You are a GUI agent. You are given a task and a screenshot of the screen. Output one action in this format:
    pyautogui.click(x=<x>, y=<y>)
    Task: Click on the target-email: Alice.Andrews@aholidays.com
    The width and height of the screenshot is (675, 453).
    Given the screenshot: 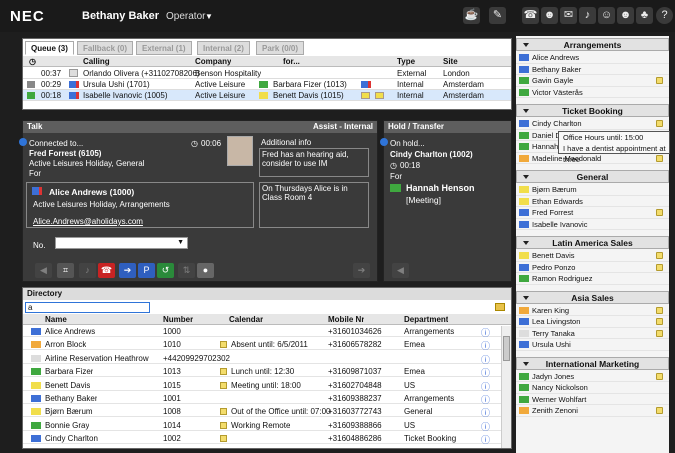 What is the action you would take?
    pyautogui.click(x=88, y=221)
    